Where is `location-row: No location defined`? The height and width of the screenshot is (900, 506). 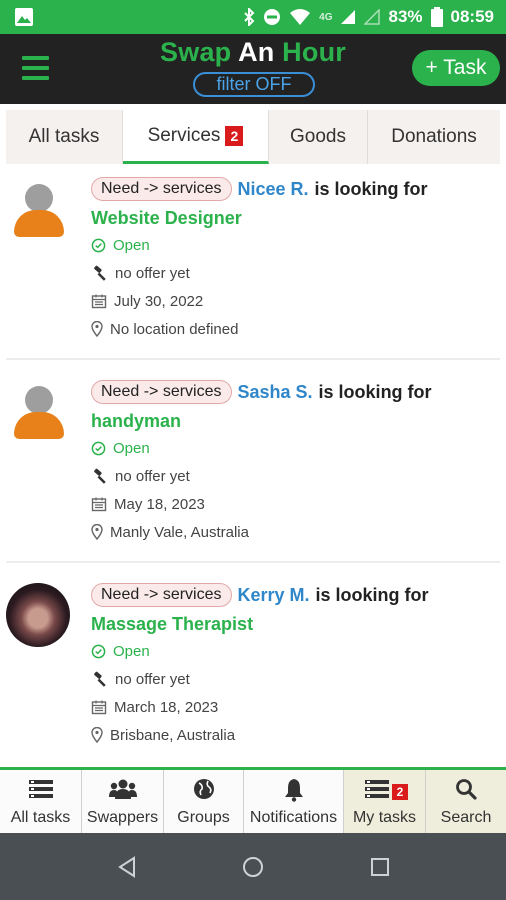
location-row: No location defined is located at coordinates (295, 329).